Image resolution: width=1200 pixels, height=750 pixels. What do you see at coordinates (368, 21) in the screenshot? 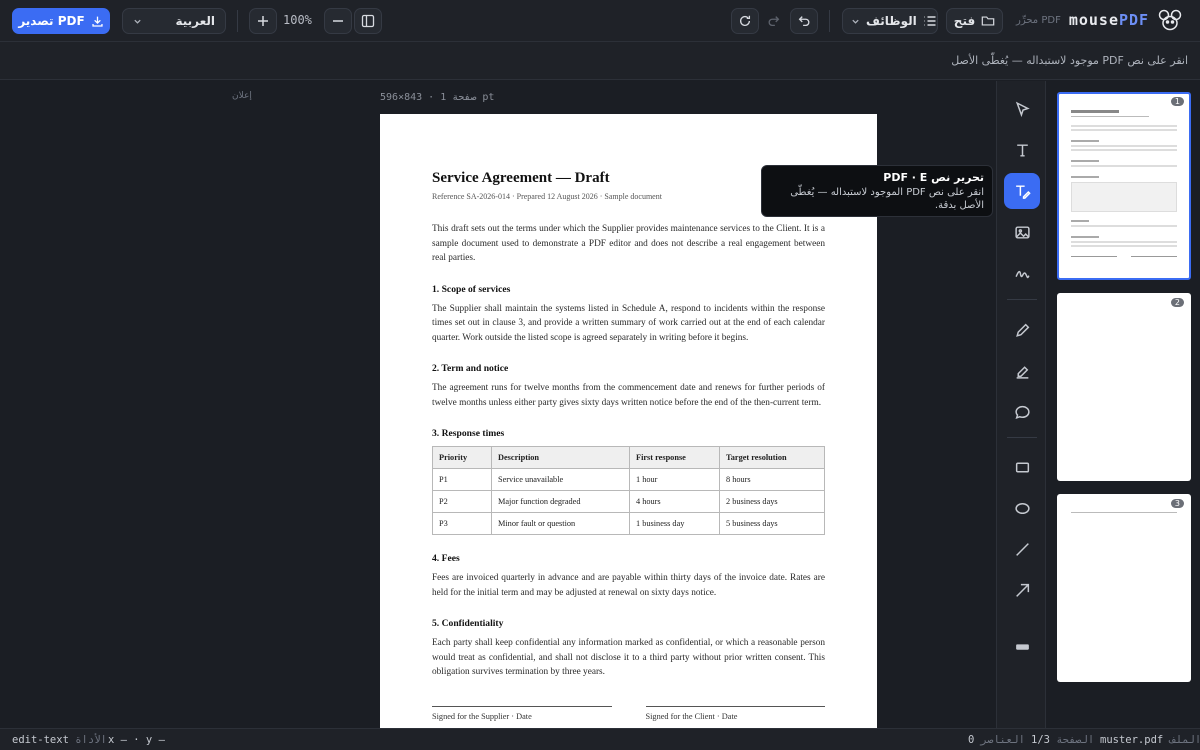
I see `toggle-sidebar-button` at bounding box center [368, 21].